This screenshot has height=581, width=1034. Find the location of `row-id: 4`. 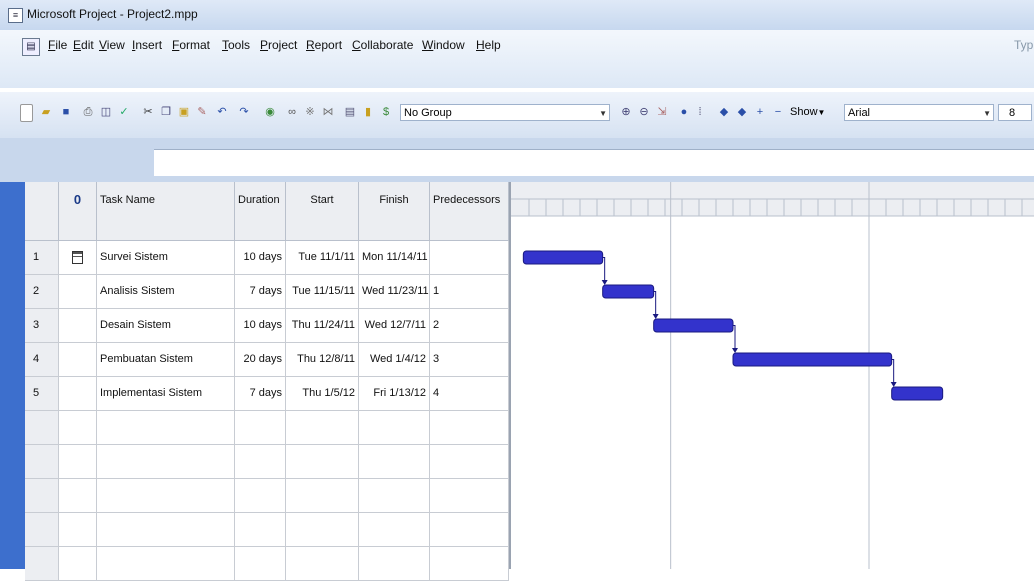

row-id: 4 is located at coordinates (42, 359).